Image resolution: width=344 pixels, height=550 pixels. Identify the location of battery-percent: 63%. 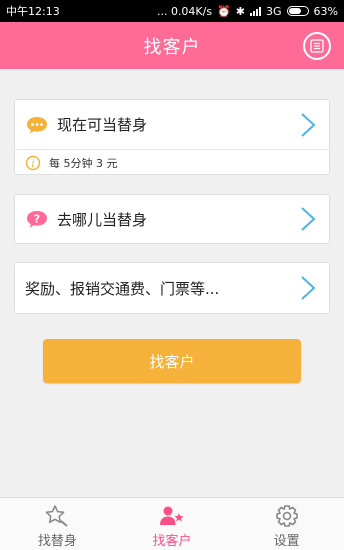
(325, 11).